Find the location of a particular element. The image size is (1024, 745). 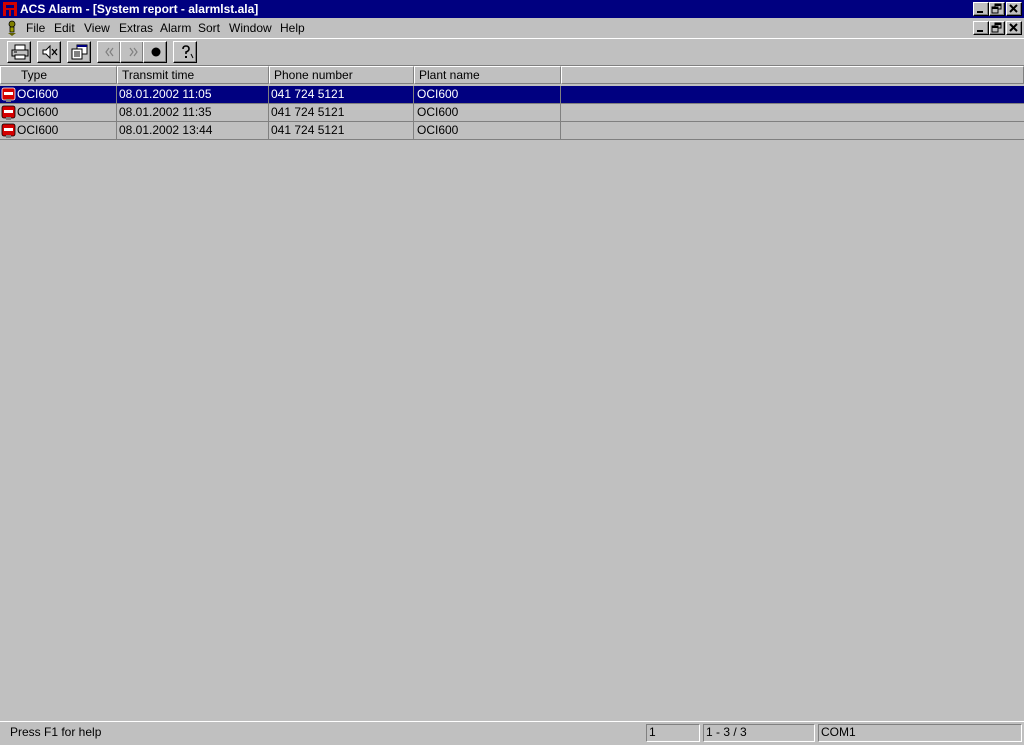

status-pane-position: 1 is located at coordinates (673, 733).